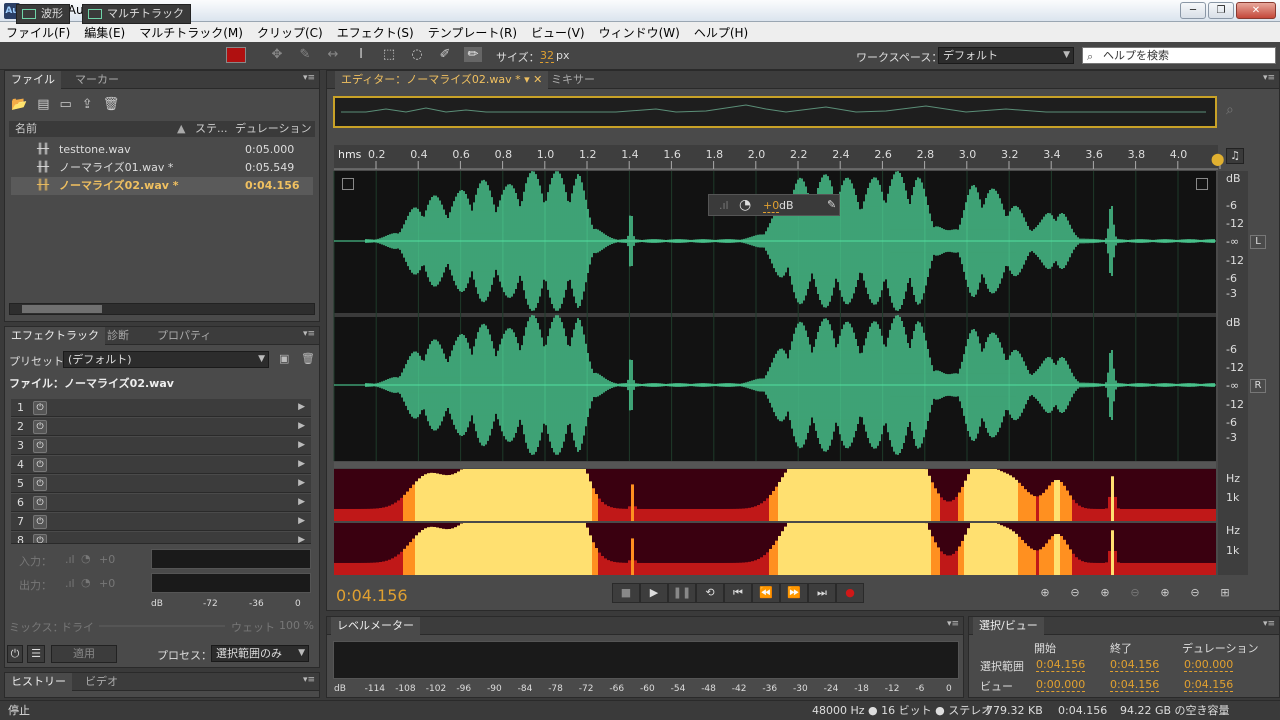 This screenshot has height=720, width=1280. What do you see at coordinates (375, 626) in the screenshot?
I see `tab-level-meter: レベルメーター` at bounding box center [375, 626].